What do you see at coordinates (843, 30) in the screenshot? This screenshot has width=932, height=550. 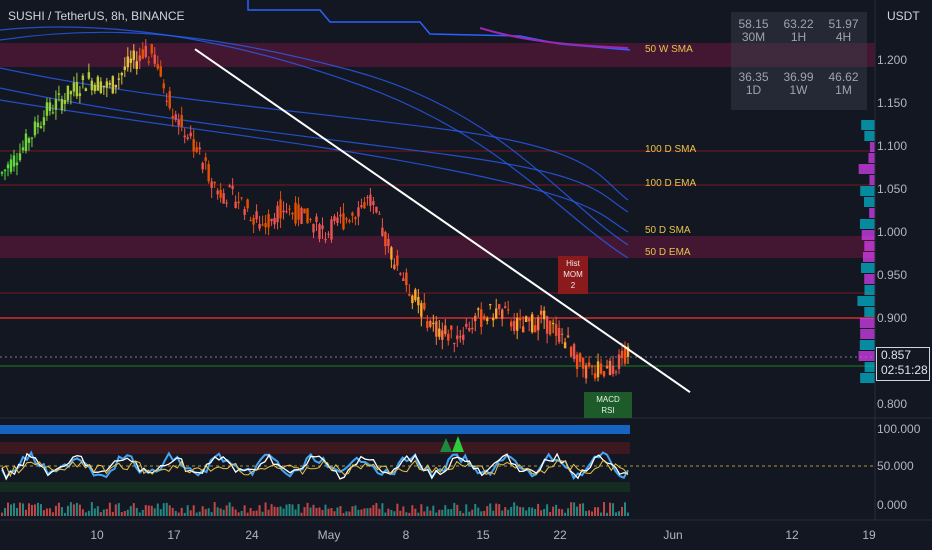 I see `rsi-cell: 51.97 4H` at bounding box center [843, 30].